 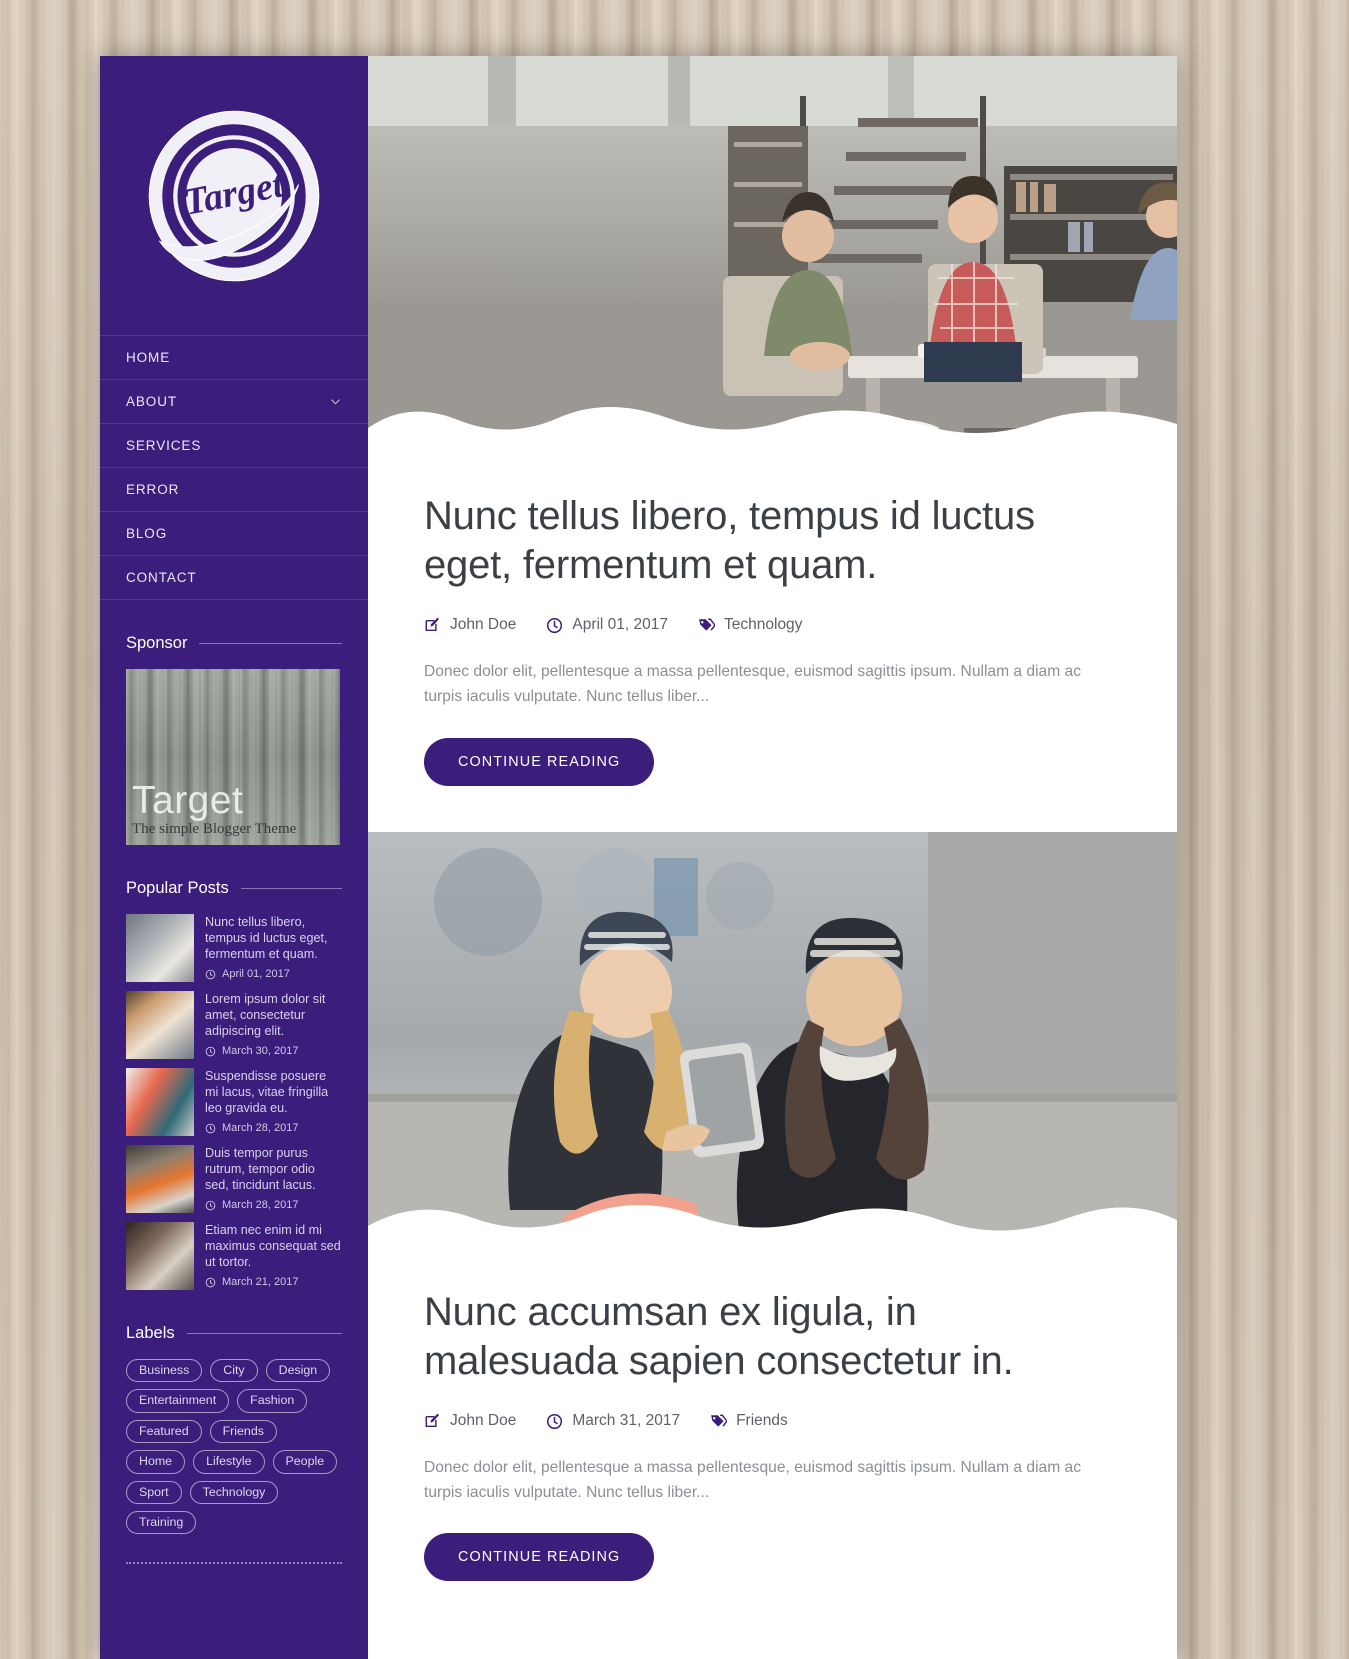 I want to click on nav-label: ERROR, so click(x=153, y=489).